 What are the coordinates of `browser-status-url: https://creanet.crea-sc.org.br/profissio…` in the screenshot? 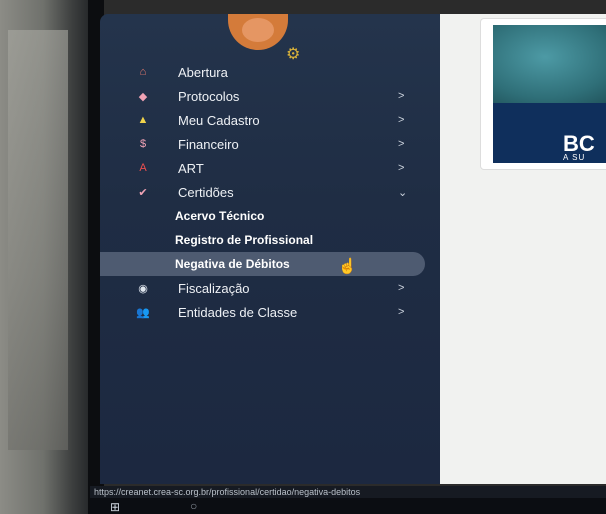 It's located at (348, 492).